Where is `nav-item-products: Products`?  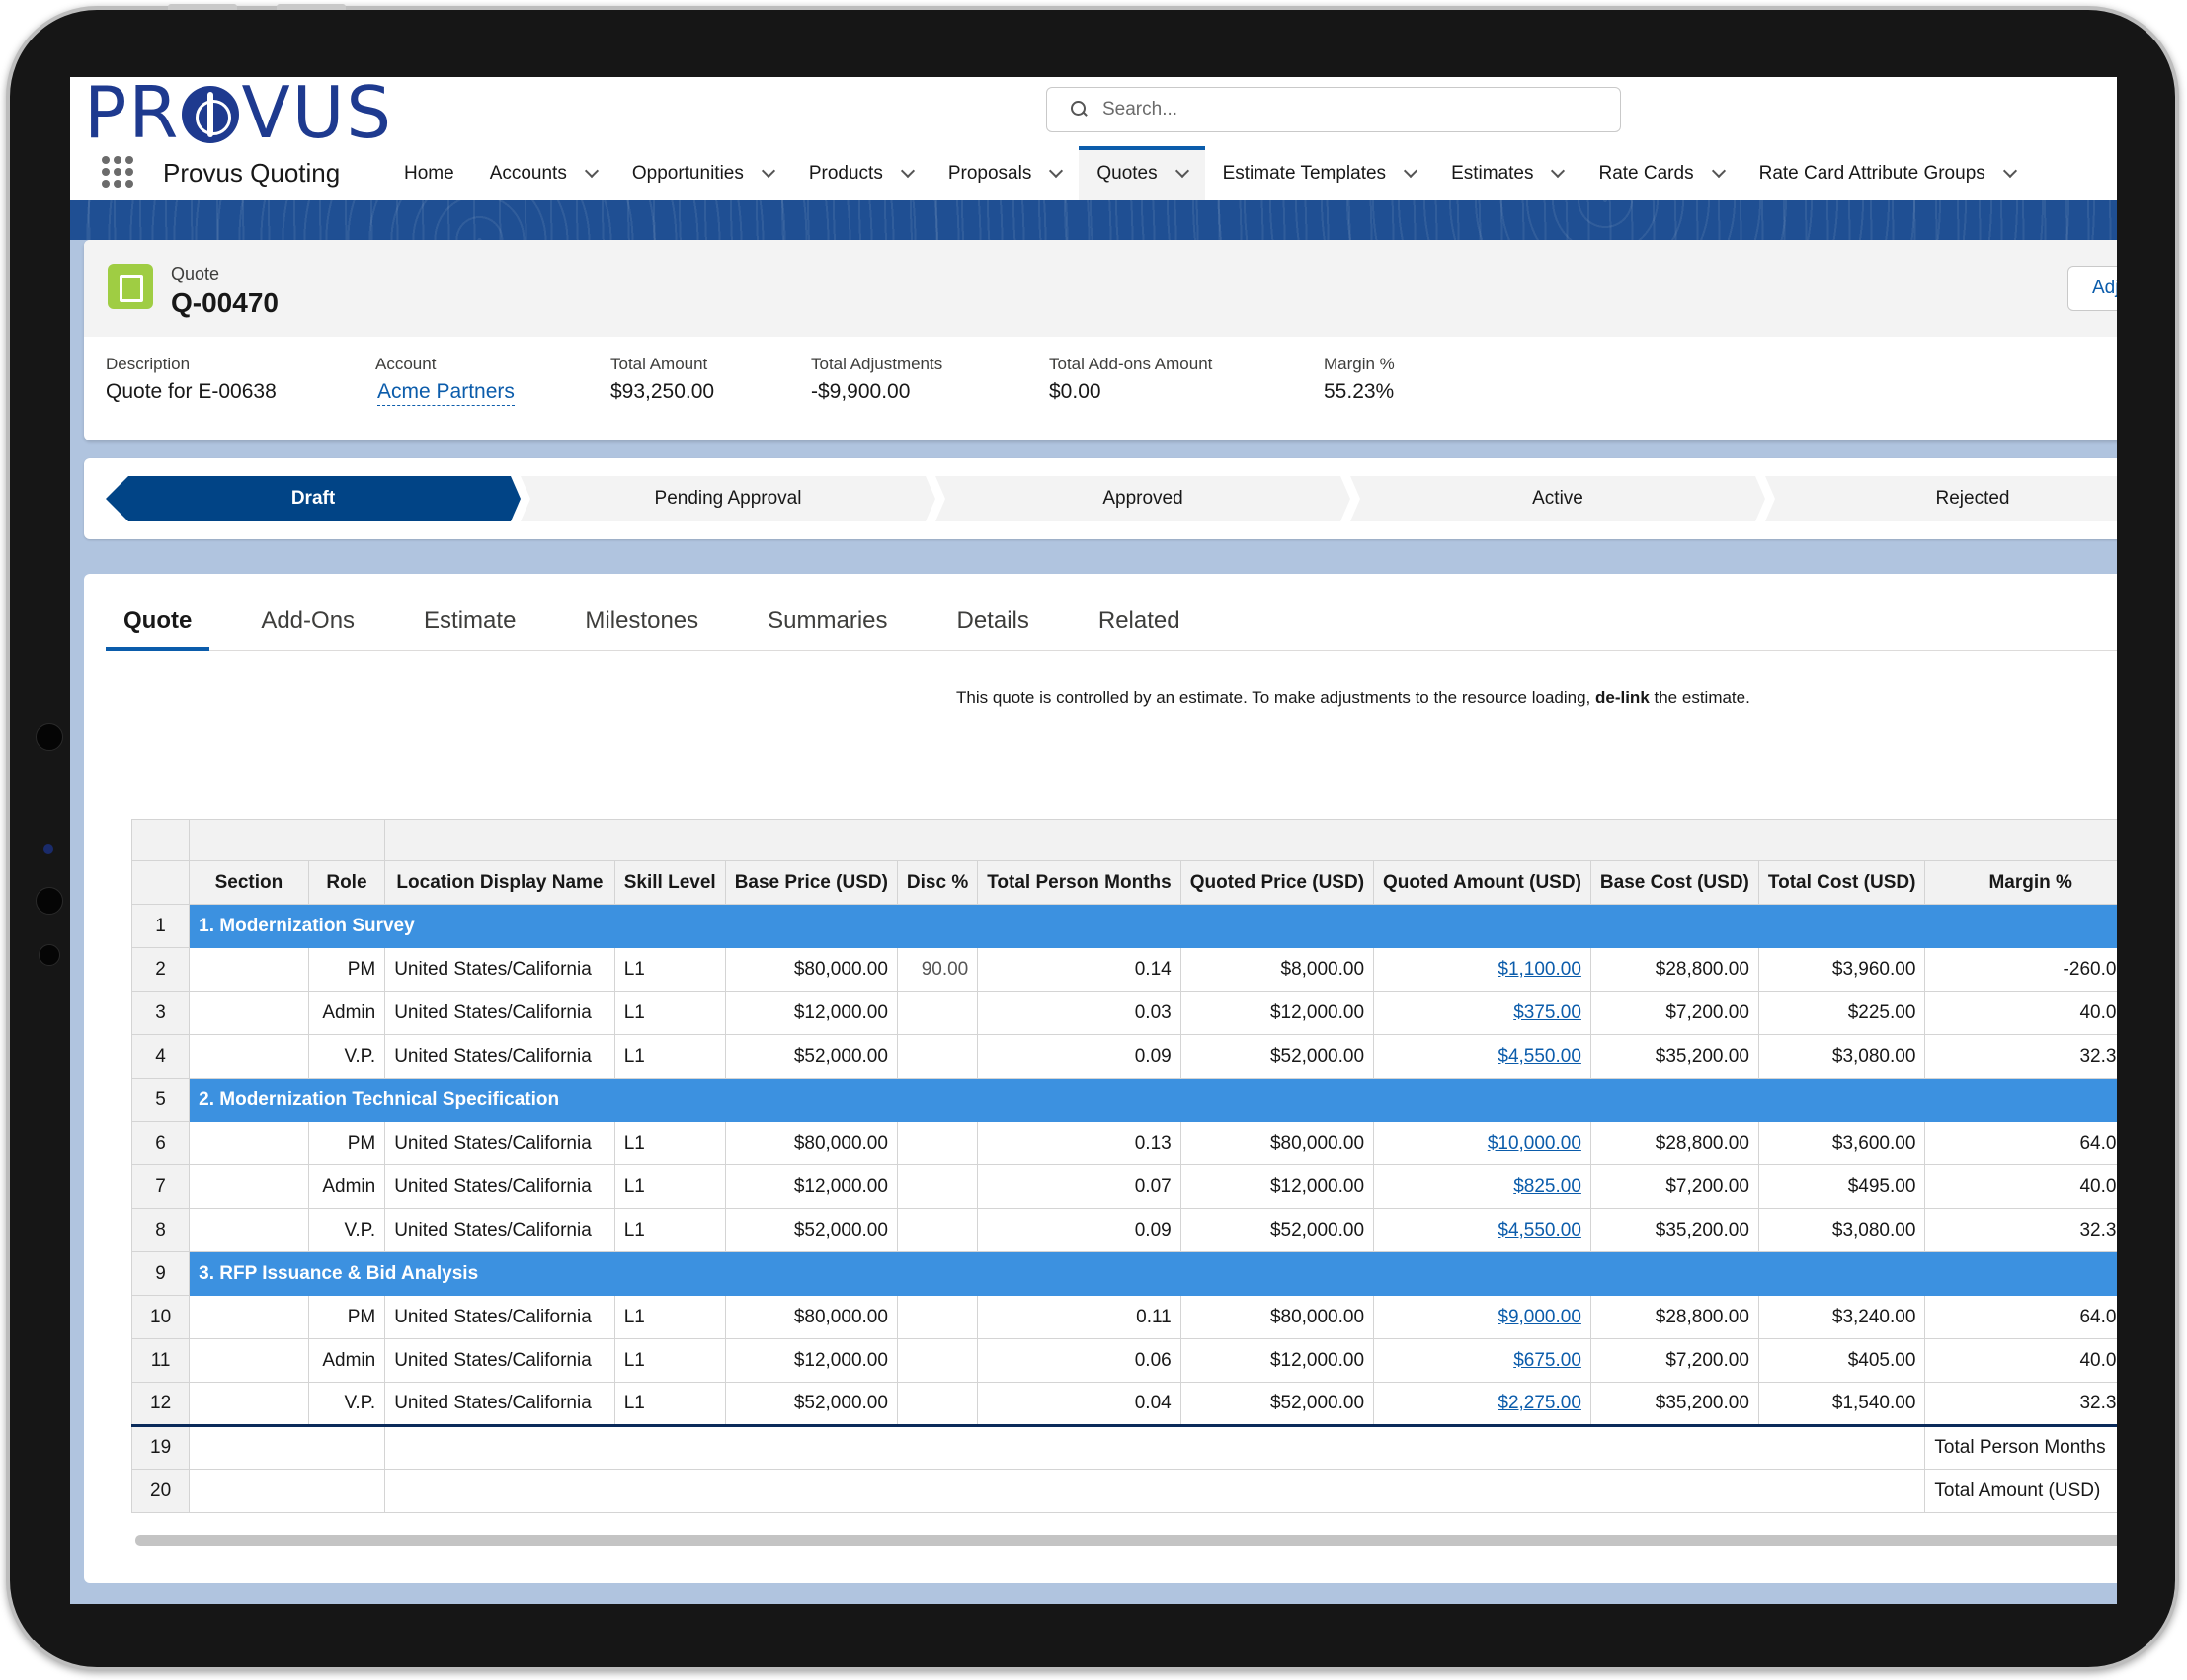 nav-item-products: Products is located at coordinates (861, 173).